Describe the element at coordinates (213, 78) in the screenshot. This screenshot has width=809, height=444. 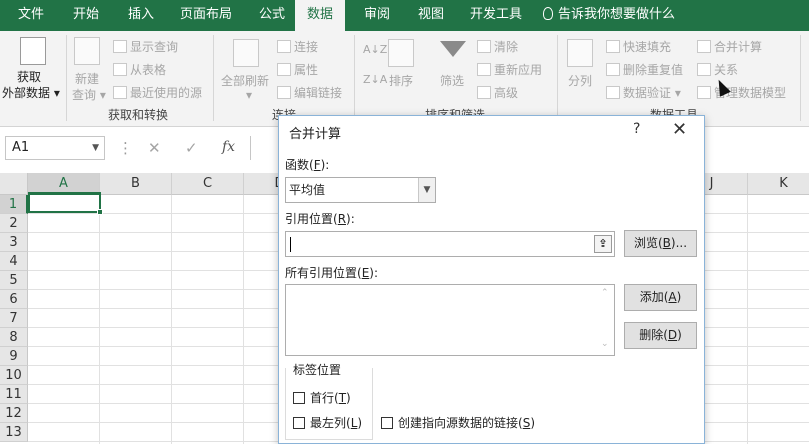
I see `ribbon-separator` at that location.